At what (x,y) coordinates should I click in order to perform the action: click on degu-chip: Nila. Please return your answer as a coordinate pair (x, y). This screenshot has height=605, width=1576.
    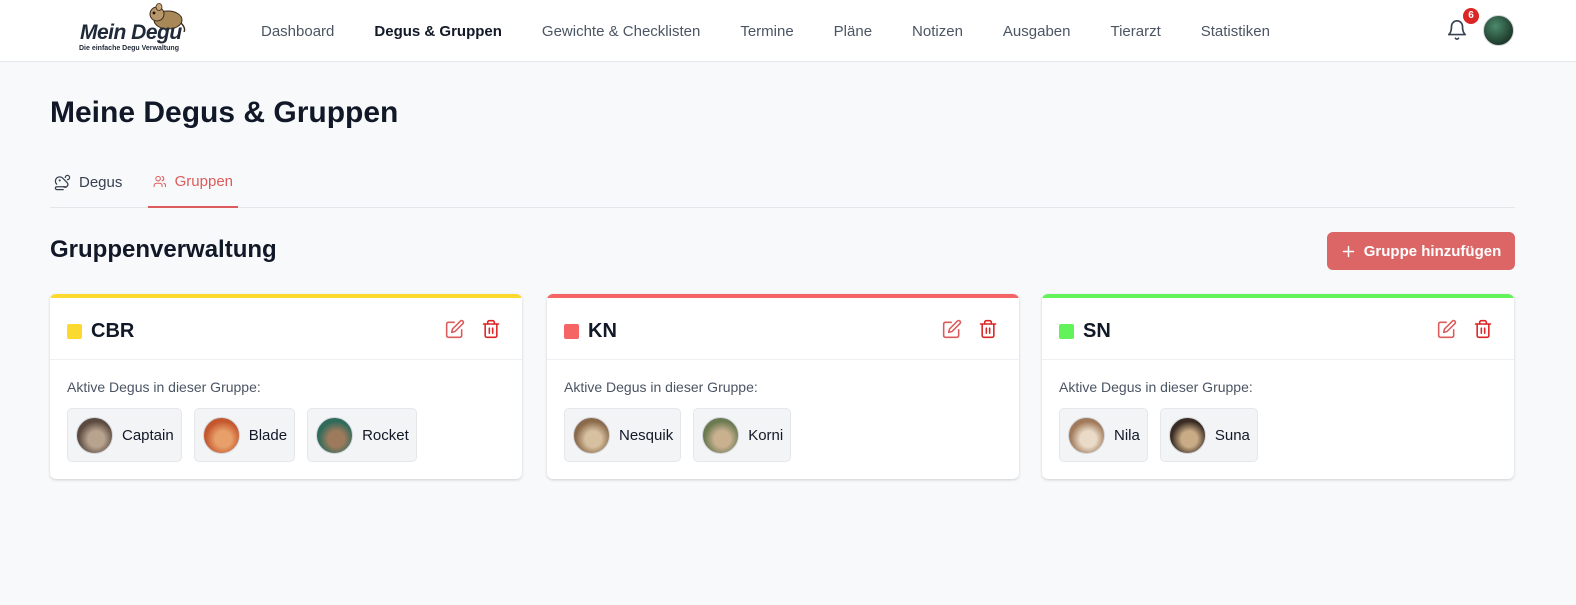
    Looking at the image, I should click on (1103, 435).